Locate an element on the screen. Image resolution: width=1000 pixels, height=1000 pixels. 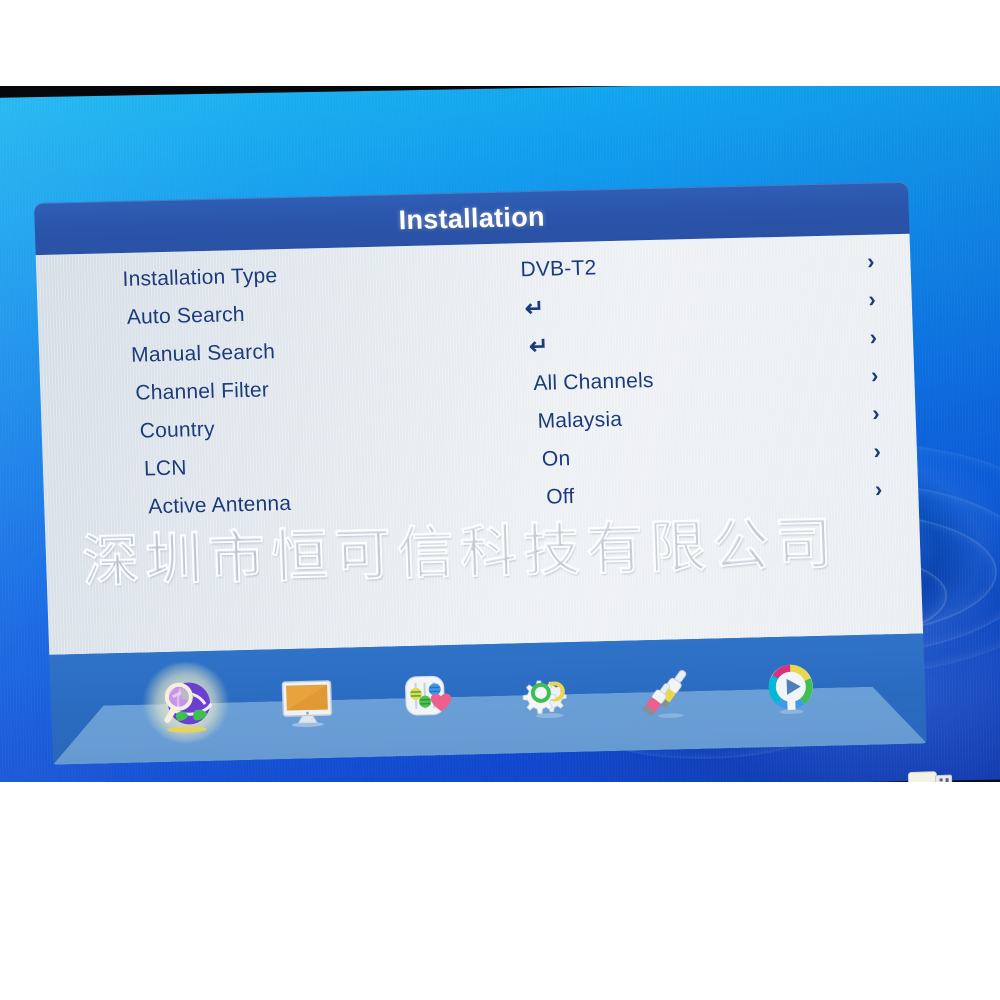
photo-top-margin is located at coordinates (500, 43).